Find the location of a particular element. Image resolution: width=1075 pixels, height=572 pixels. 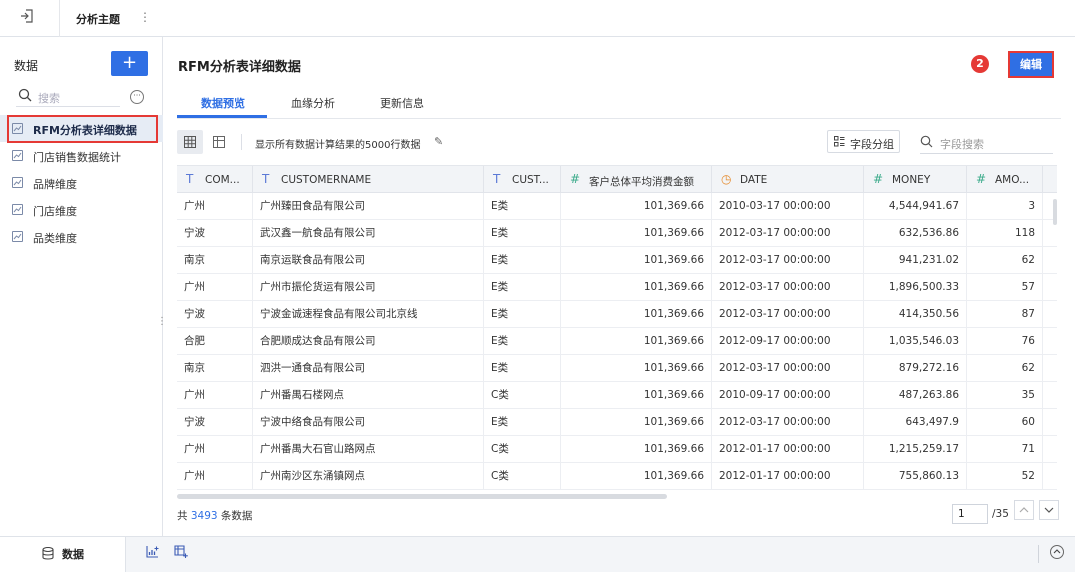

edit-pencil-icon: ✎ is located at coordinates (438, 141).